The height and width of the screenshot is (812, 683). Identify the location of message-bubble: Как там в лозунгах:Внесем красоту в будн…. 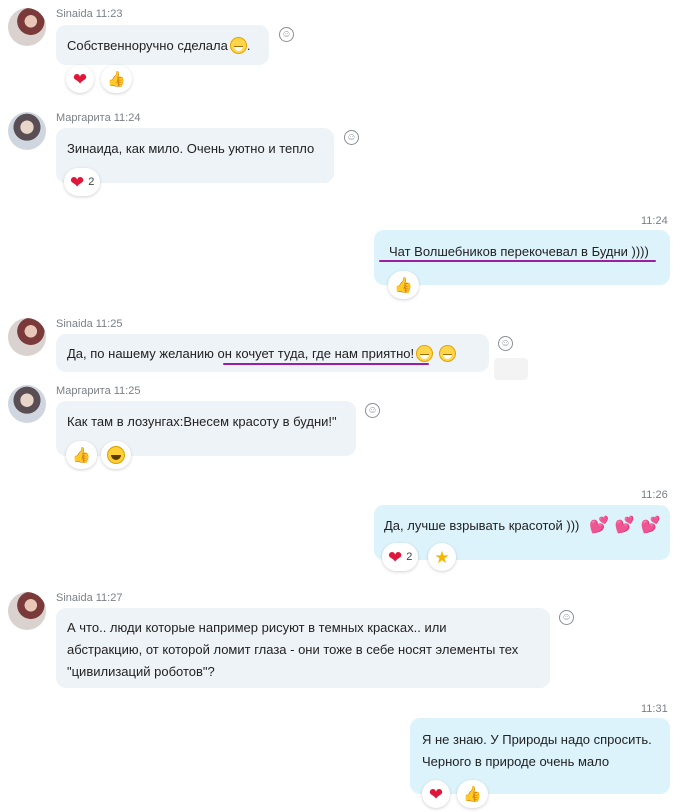
(206, 428).